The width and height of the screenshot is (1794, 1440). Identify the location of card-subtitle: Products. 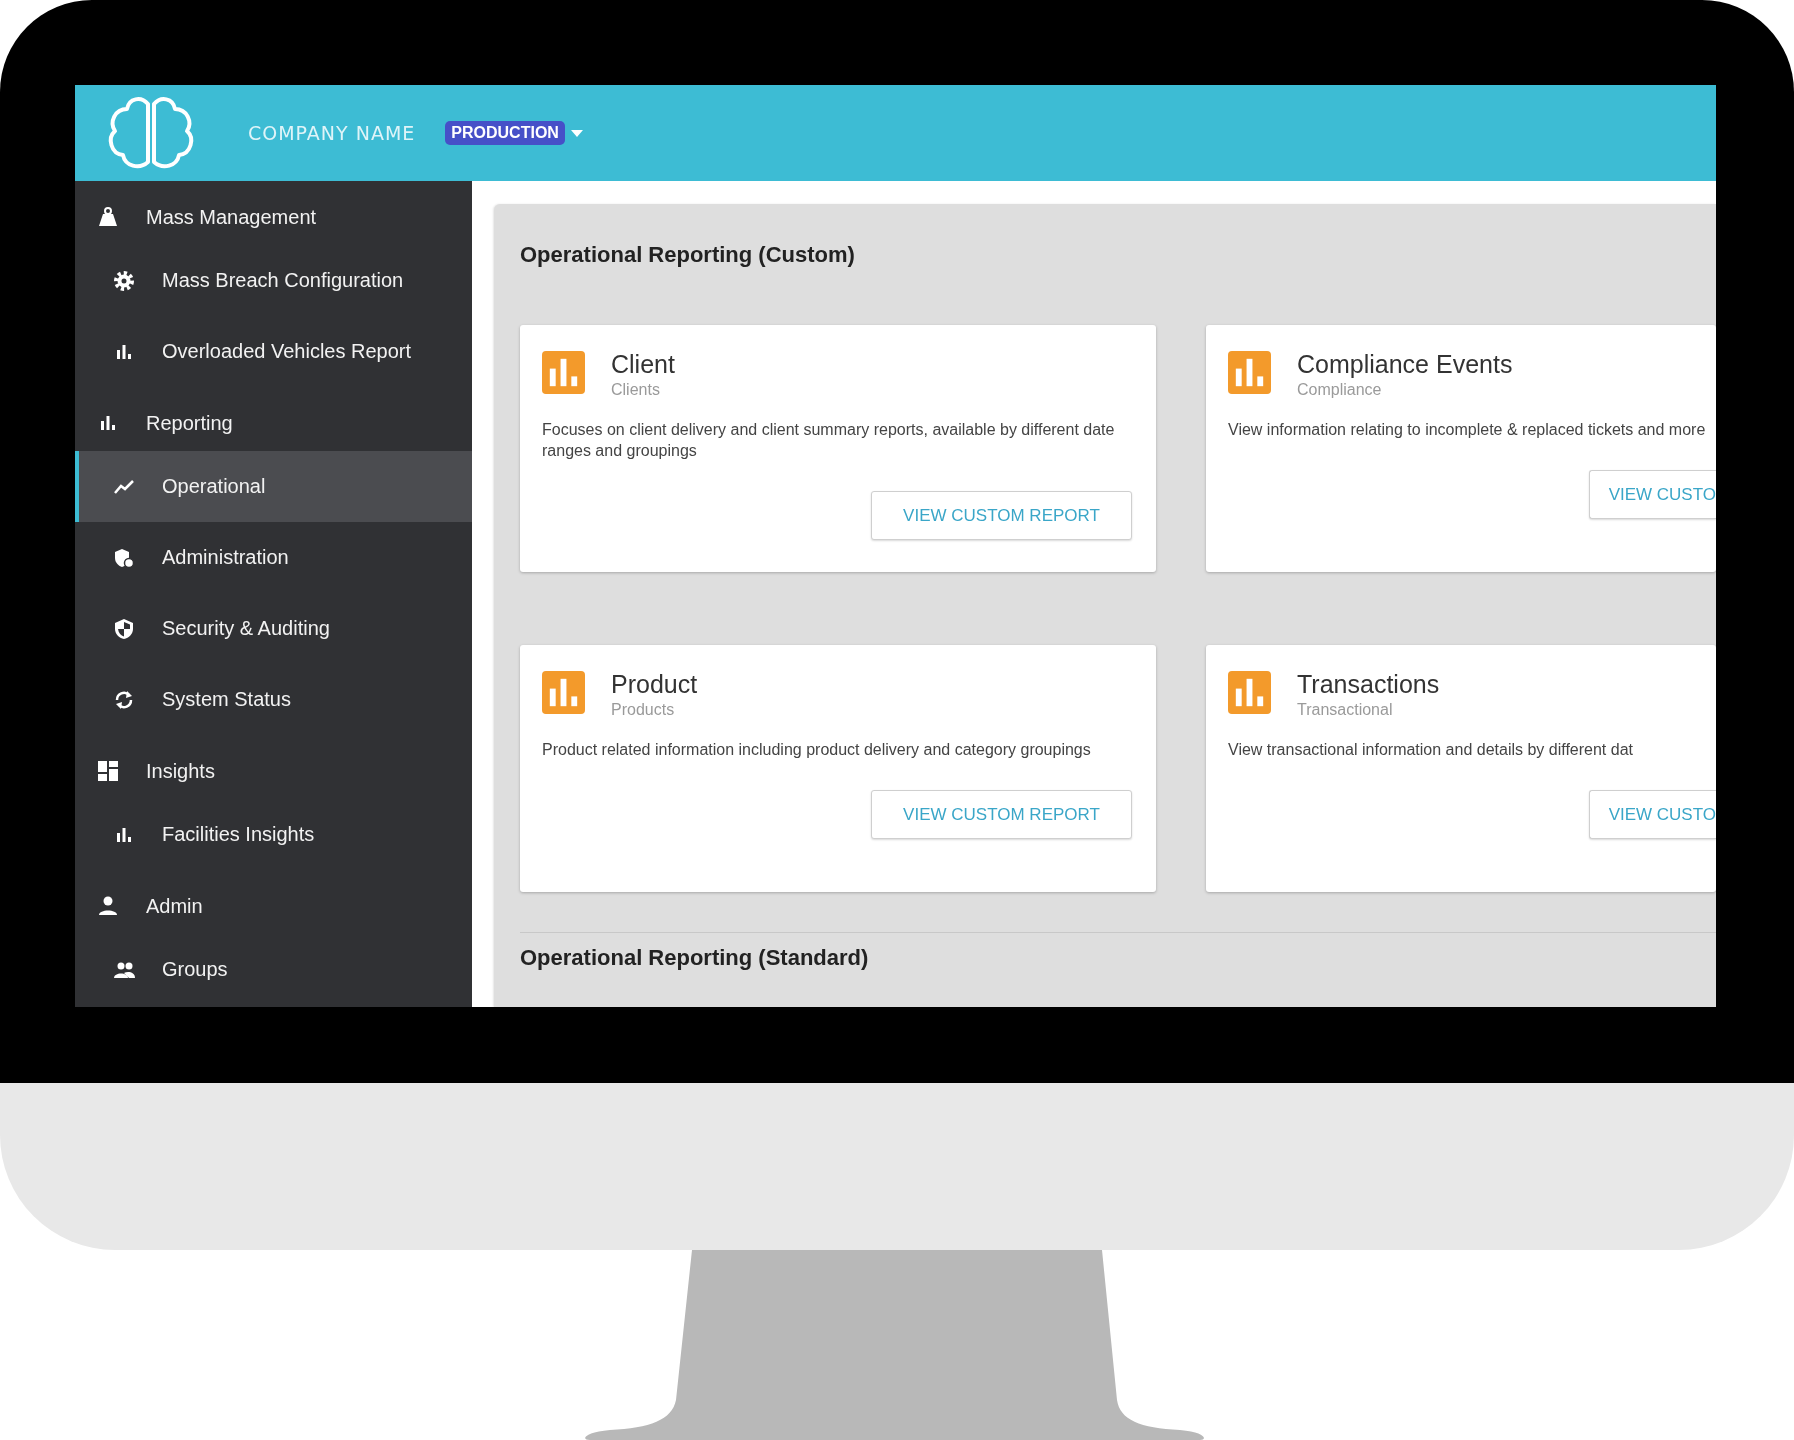
(643, 710).